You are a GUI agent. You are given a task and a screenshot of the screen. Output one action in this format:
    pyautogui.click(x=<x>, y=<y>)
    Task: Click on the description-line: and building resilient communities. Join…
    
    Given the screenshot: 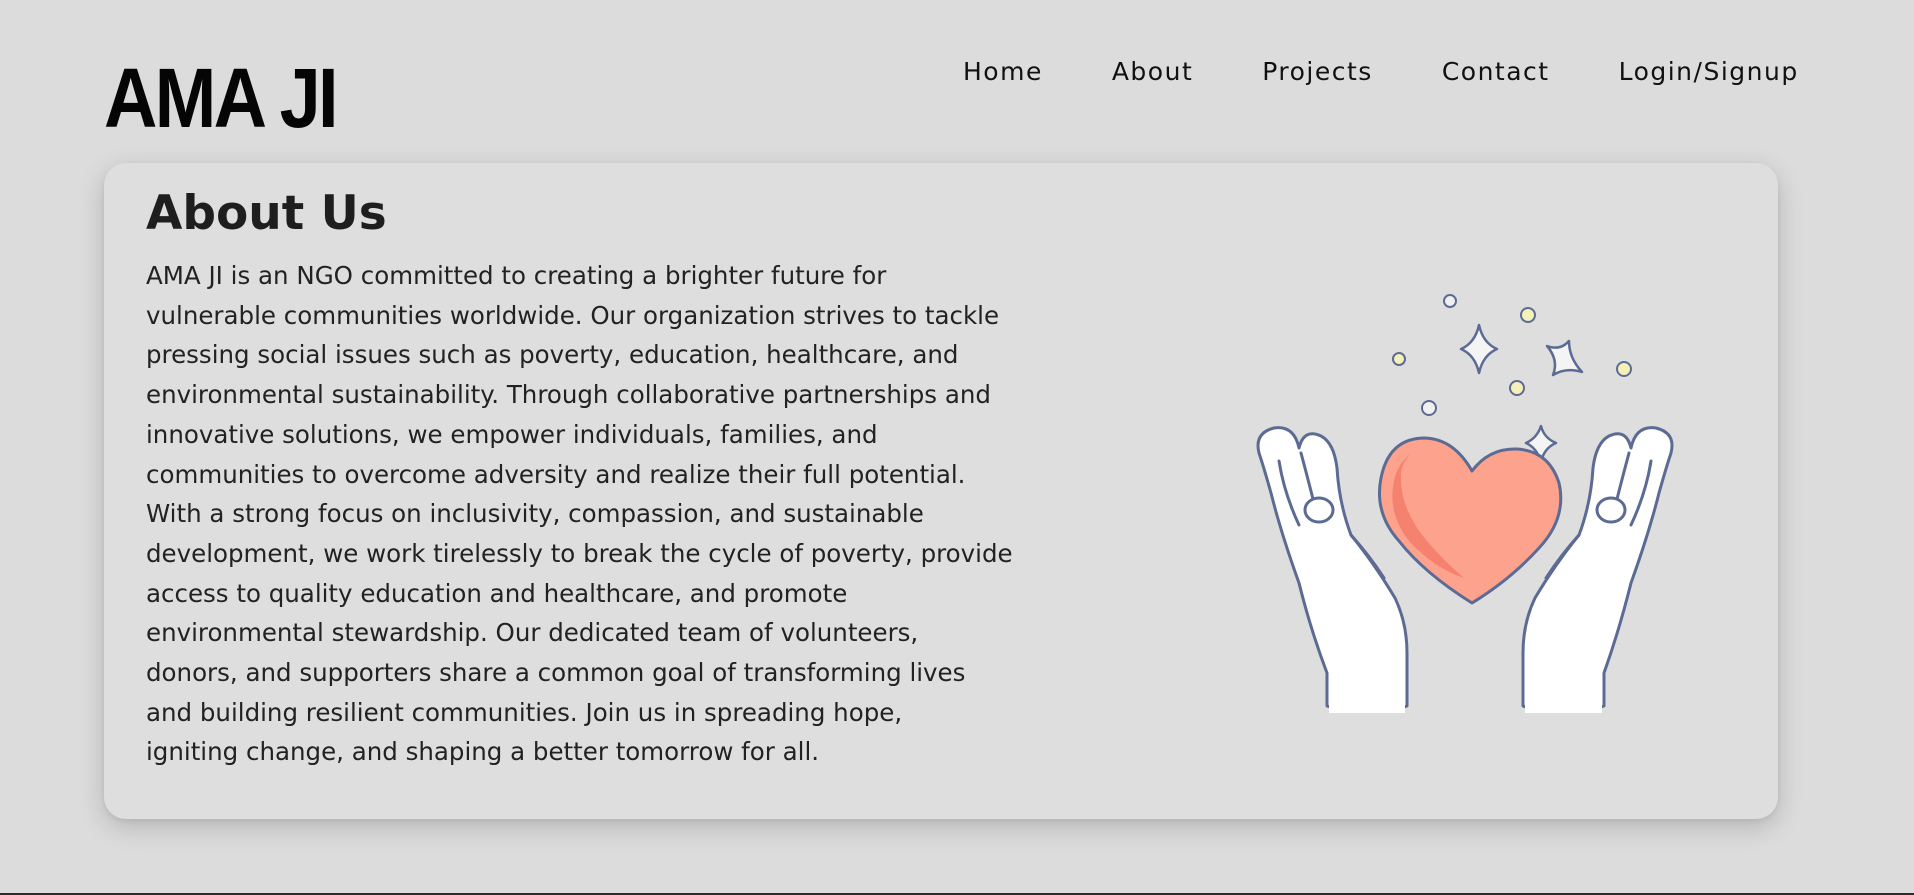 What is the action you would take?
    pyautogui.click(x=524, y=712)
    